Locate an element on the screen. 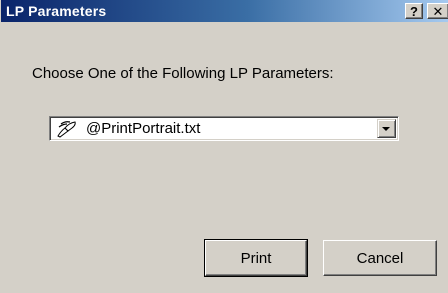 The width and height of the screenshot is (448, 293). window-title: LP Parameters is located at coordinates (56, 11).